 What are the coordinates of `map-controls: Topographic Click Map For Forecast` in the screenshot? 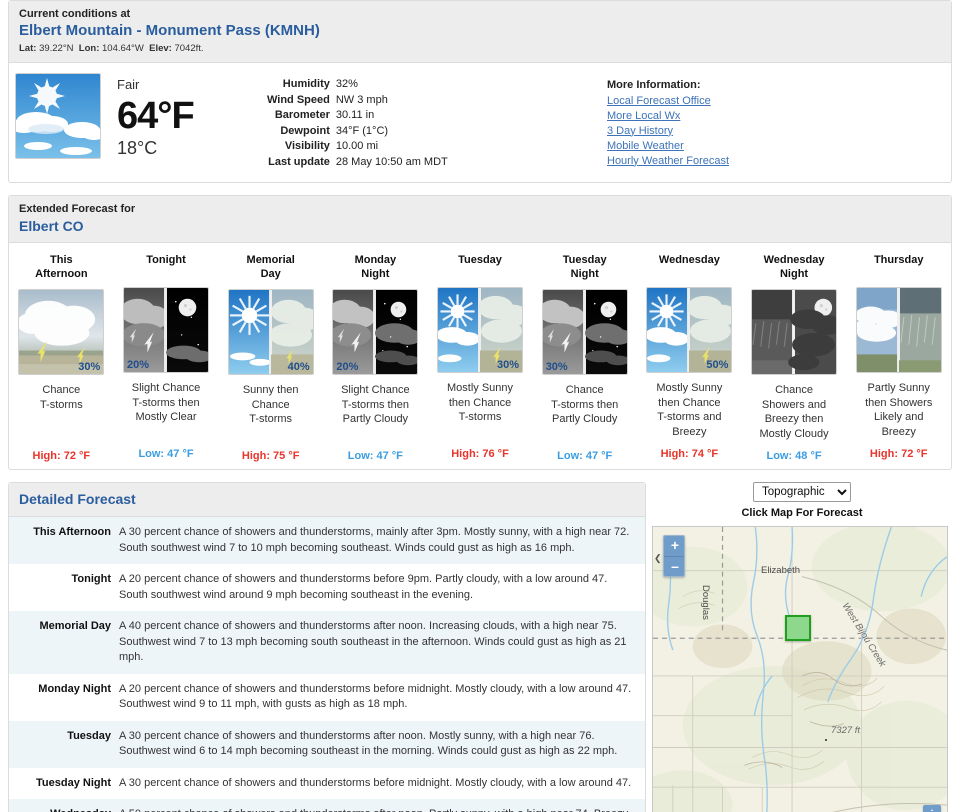 It's located at (802, 501).